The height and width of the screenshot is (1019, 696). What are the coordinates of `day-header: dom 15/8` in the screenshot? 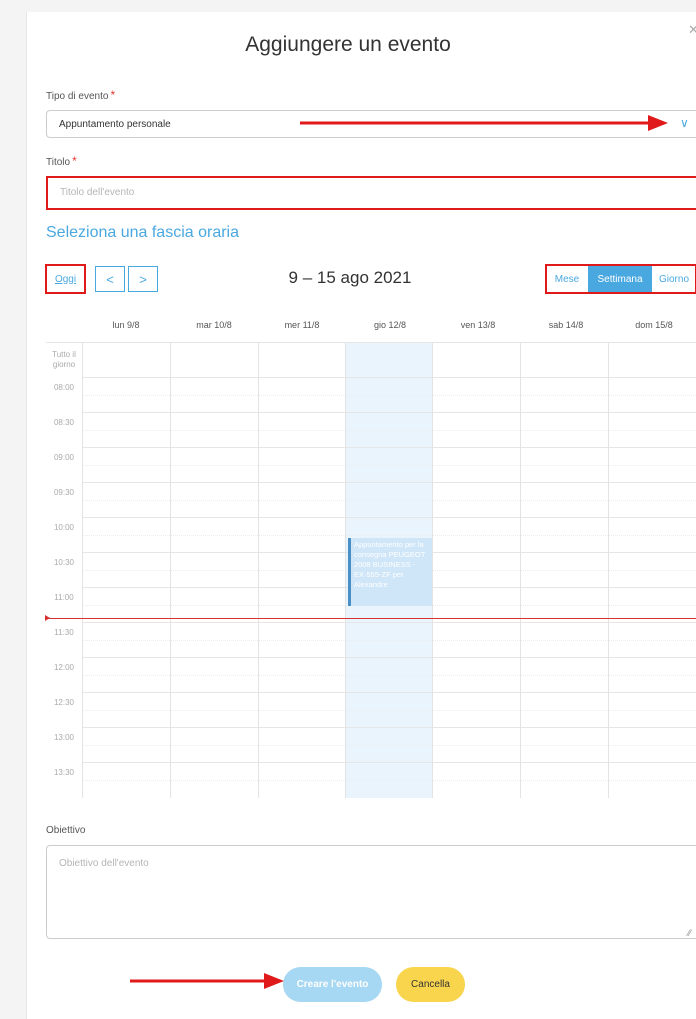 It's located at (654, 325).